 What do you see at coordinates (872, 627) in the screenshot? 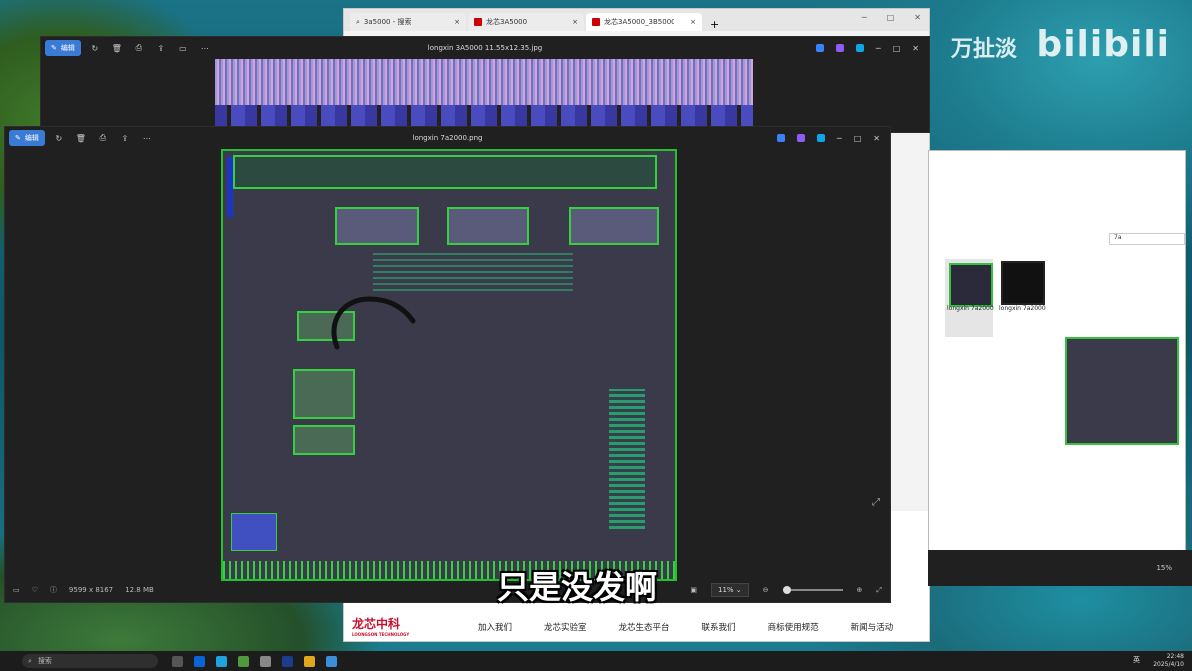
I see `footer-link-news: 新闻与活动` at bounding box center [872, 627].